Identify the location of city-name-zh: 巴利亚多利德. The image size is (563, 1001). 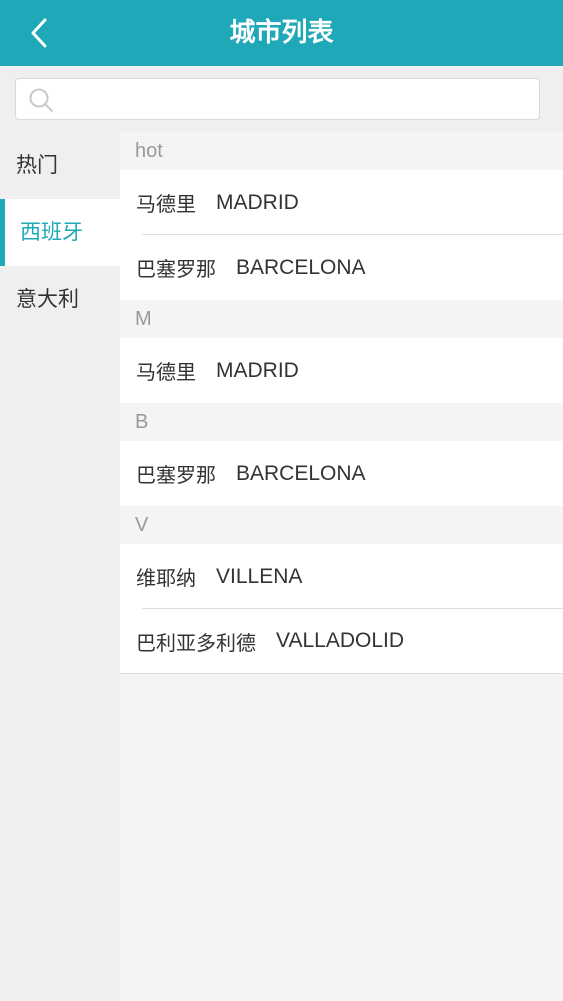
(196, 642).